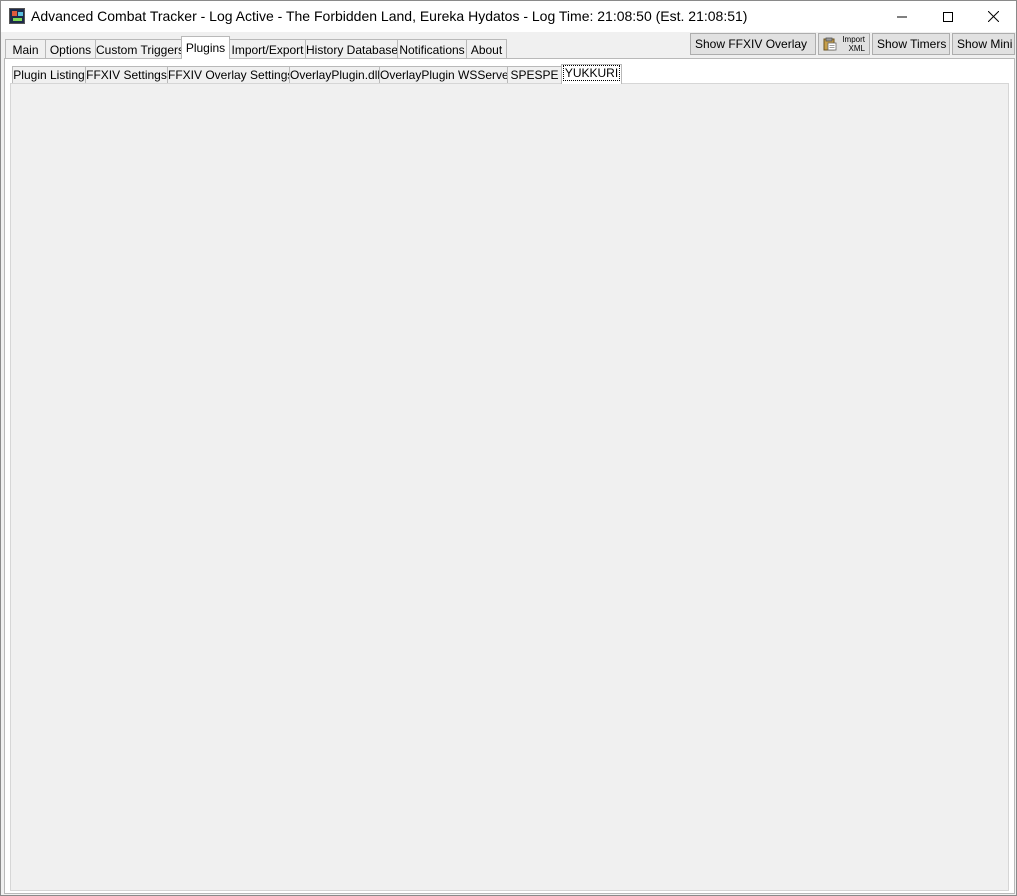 The width and height of the screenshot is (1017, 896). I want to click on maximize-button, so click(948, 16).